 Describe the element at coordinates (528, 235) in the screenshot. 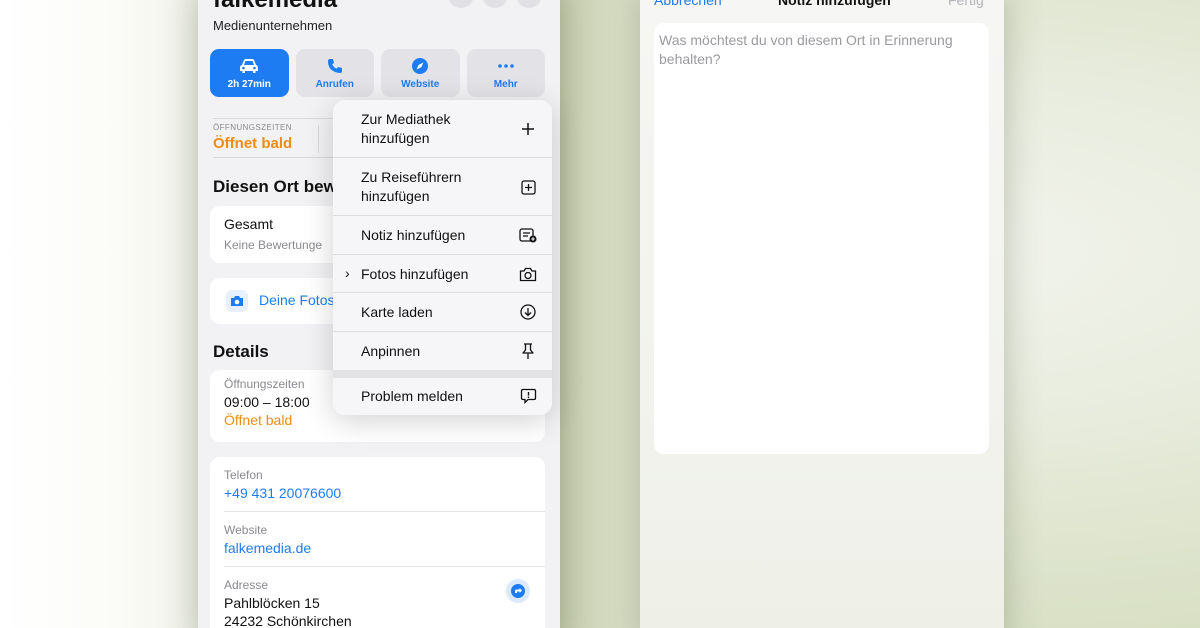

I see `note-add-icon` at that location.